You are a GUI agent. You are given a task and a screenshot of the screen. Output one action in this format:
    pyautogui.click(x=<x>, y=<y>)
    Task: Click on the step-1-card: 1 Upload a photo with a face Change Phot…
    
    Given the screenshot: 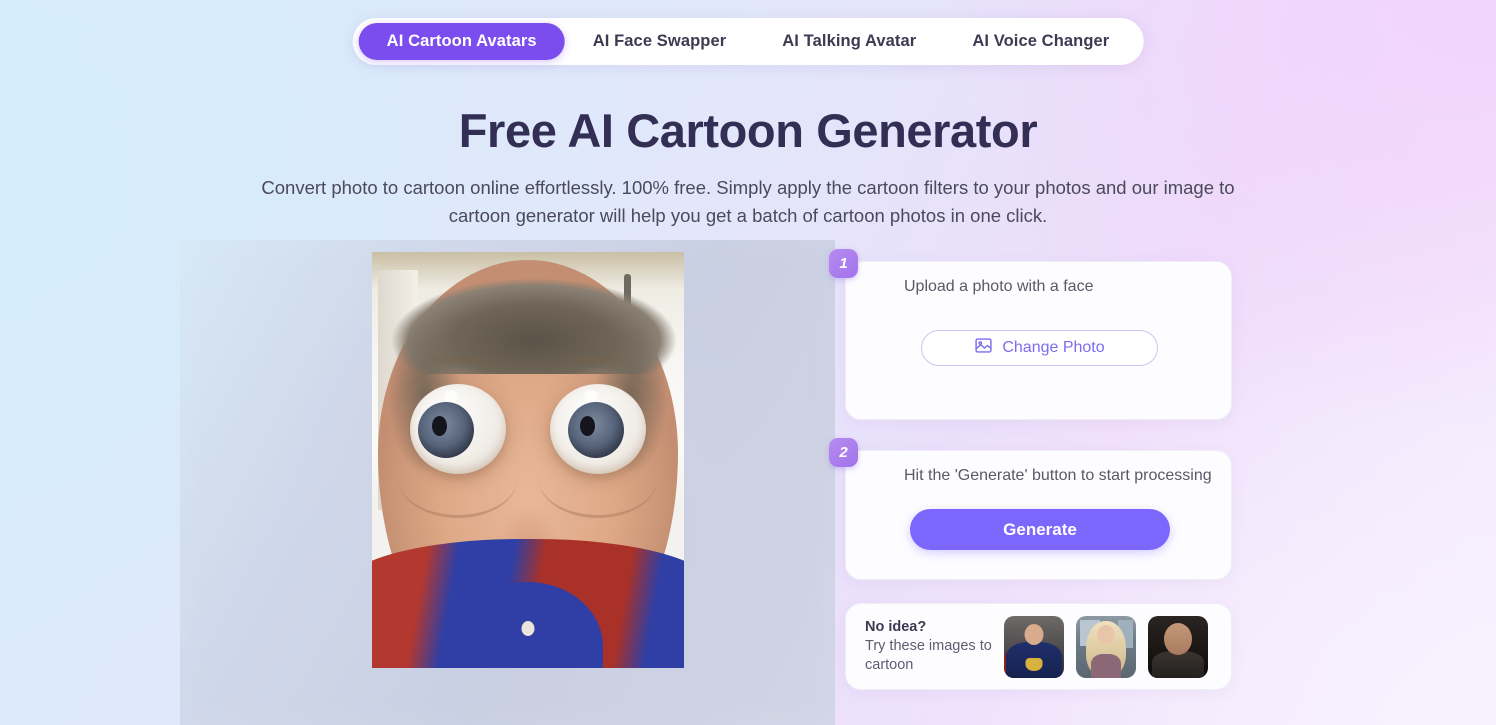 What is the action you would take?
    pyautogui.click(x=1030, y=334)
    